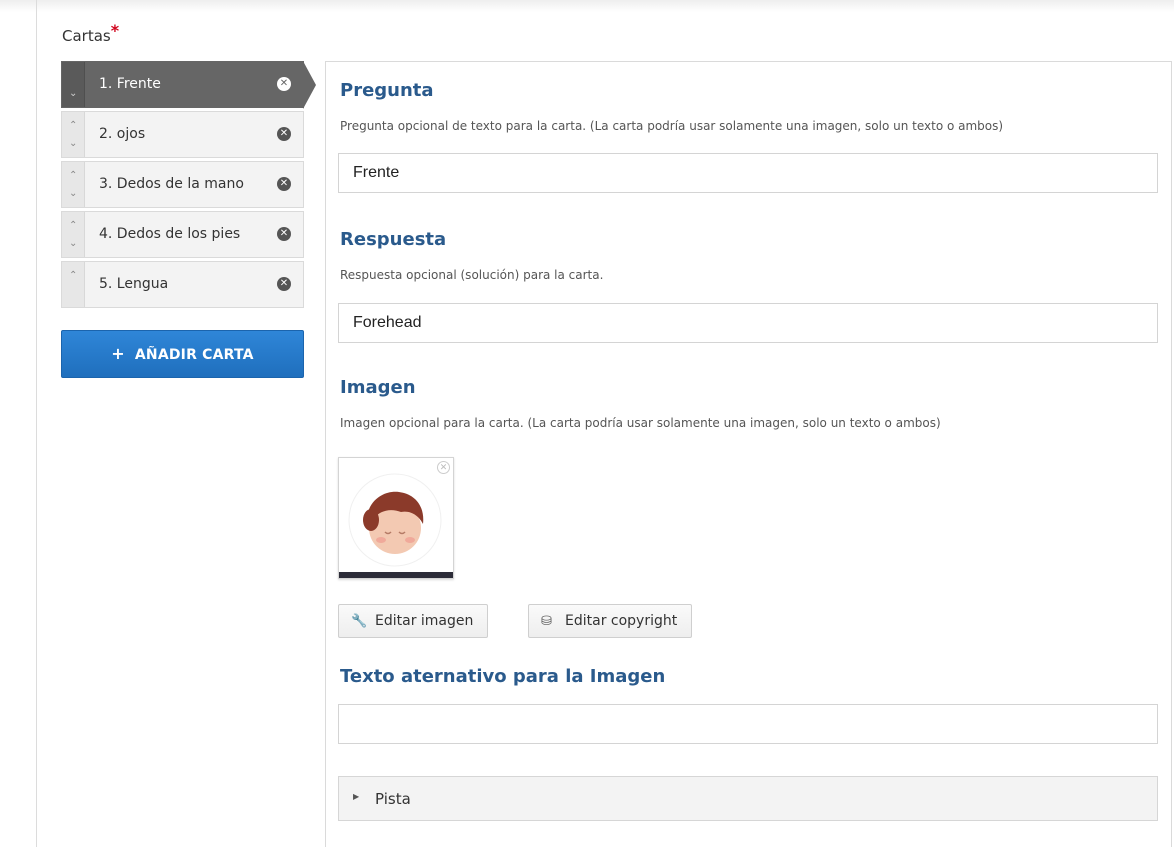 This screenshot has height=847, width=1174. I want to click on edit-image-button: 🔧 Editar imagen, so click(413, 621).